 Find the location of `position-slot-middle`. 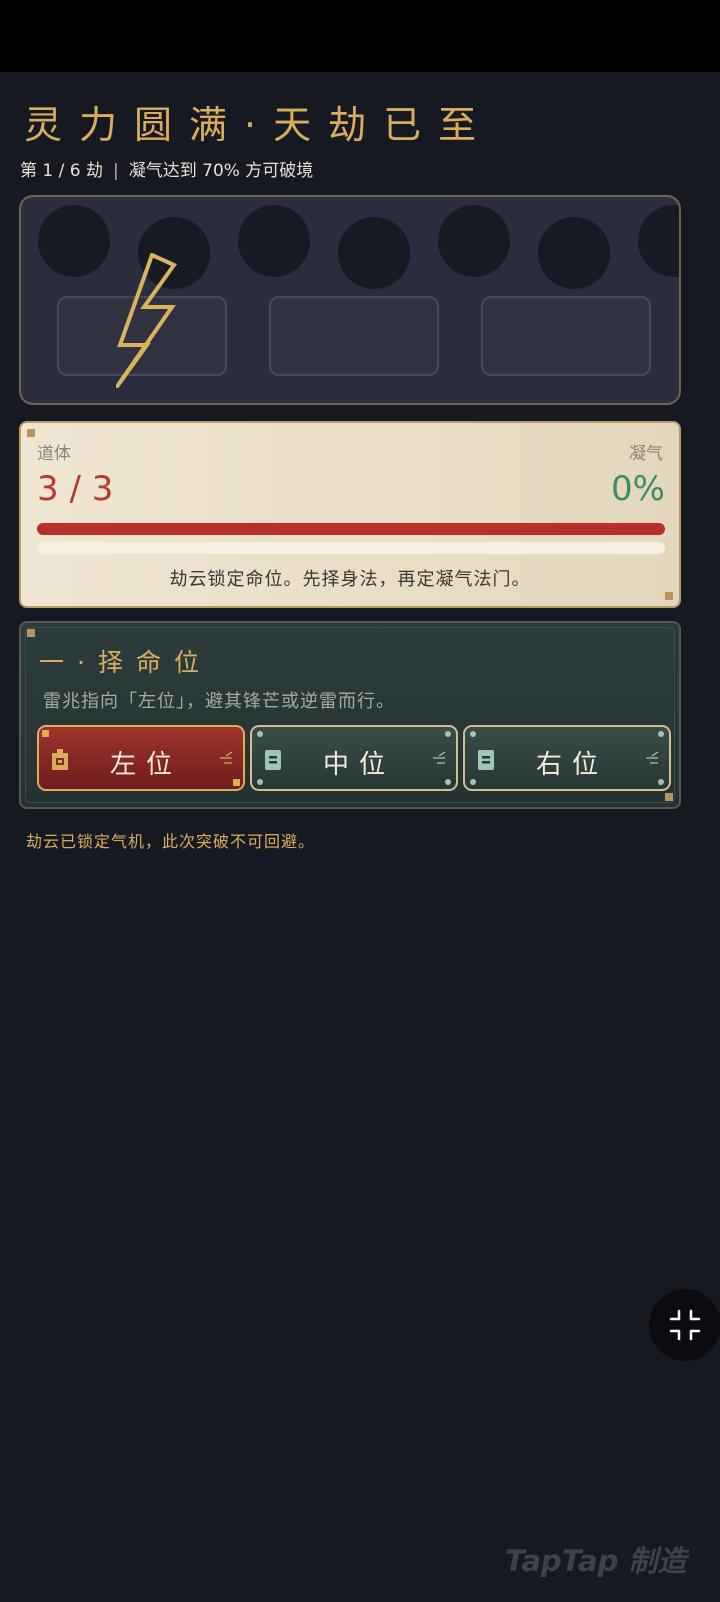

position-slot-middle is located at coordinates (354, 336).